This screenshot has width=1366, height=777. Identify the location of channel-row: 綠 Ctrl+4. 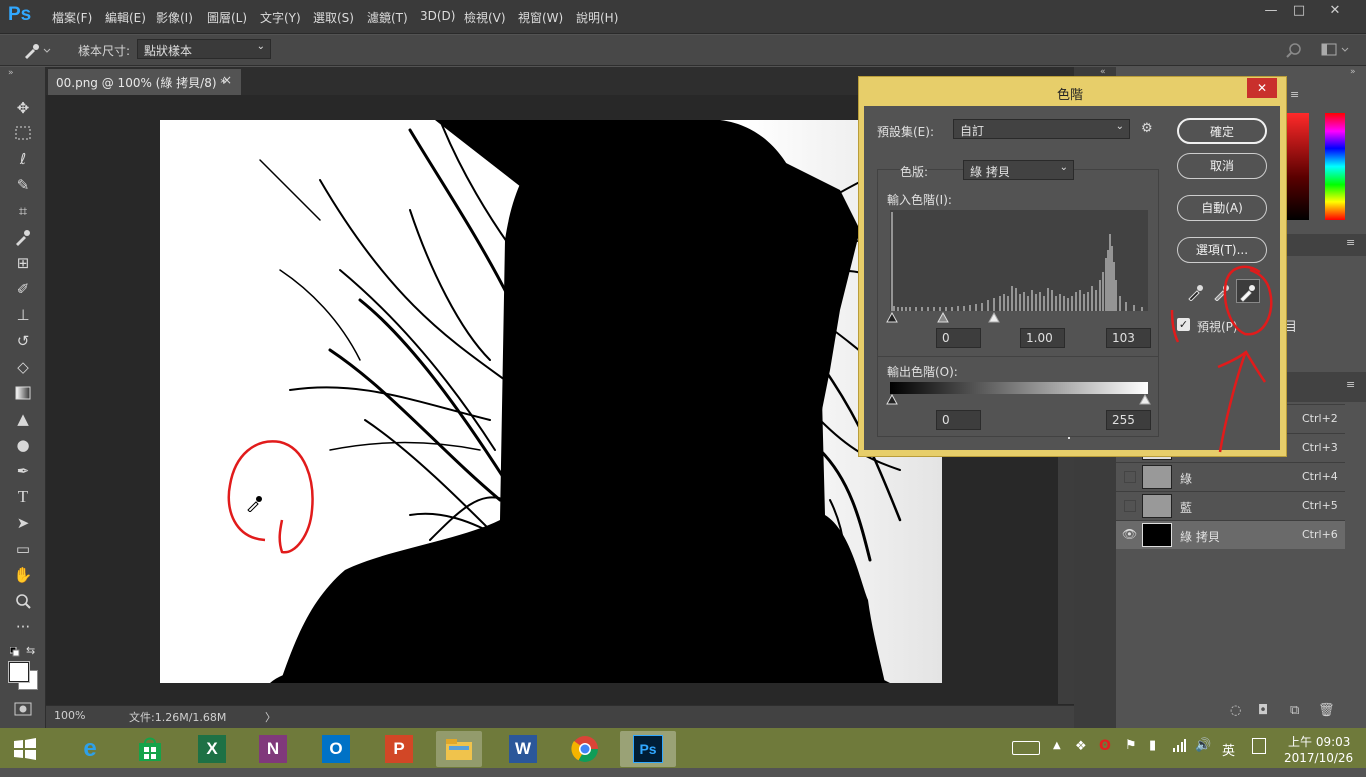
(1230, 476).